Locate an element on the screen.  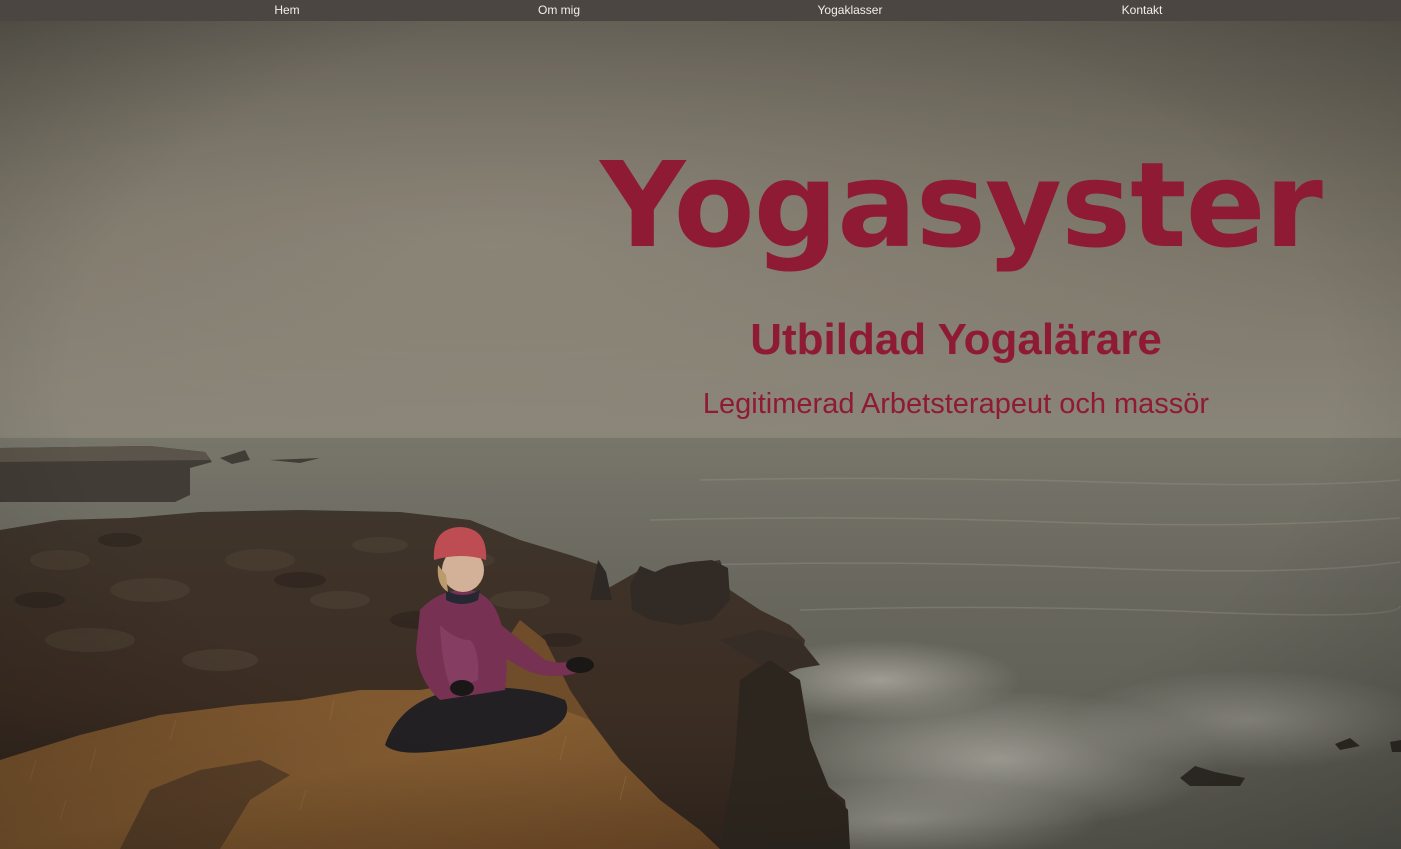
hero-subtitle: Utbildad Yogalärare is located at coordinates (956, 339).